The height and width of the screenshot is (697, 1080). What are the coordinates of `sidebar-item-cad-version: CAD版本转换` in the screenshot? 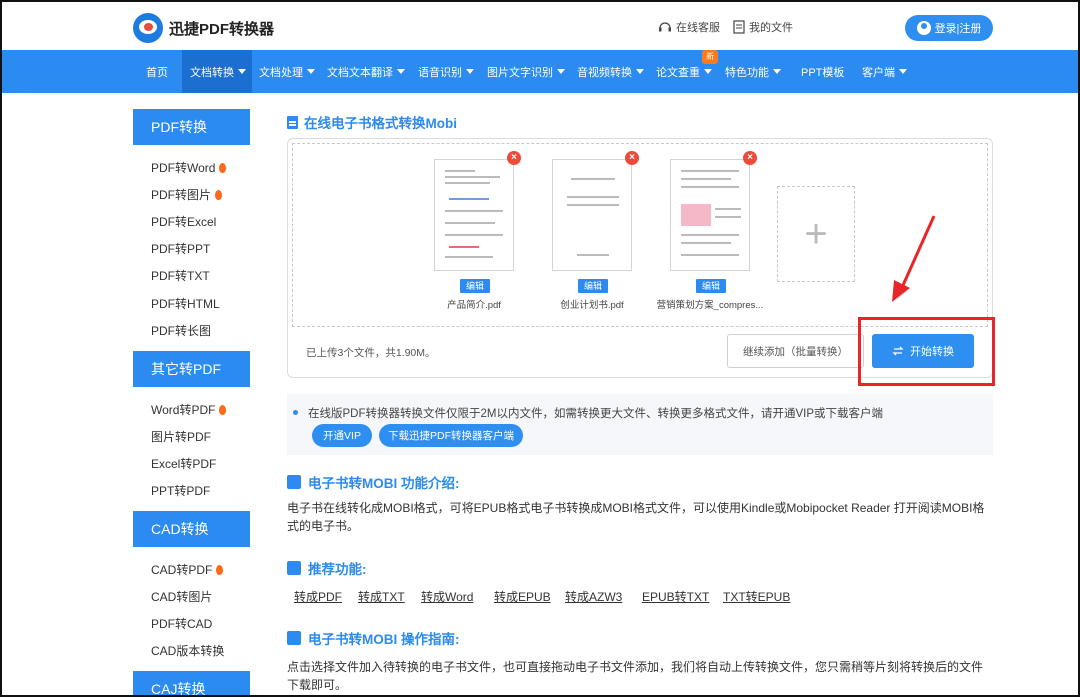 It's located at (187, 650).